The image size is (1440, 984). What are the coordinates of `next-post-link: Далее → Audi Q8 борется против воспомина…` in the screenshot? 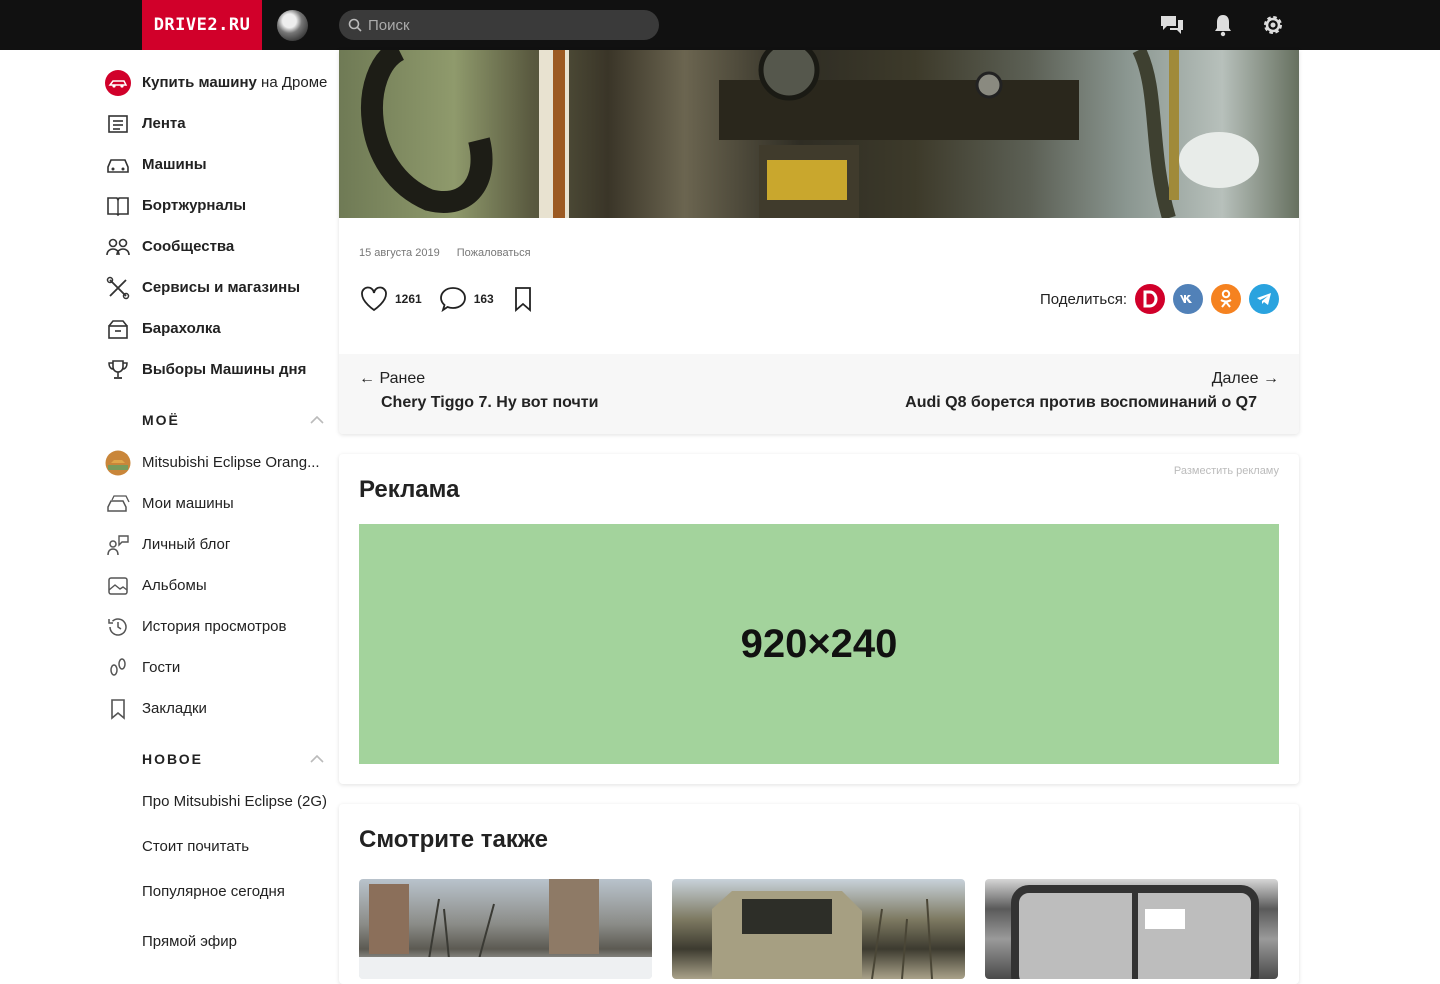 It's located at (1092, 391).